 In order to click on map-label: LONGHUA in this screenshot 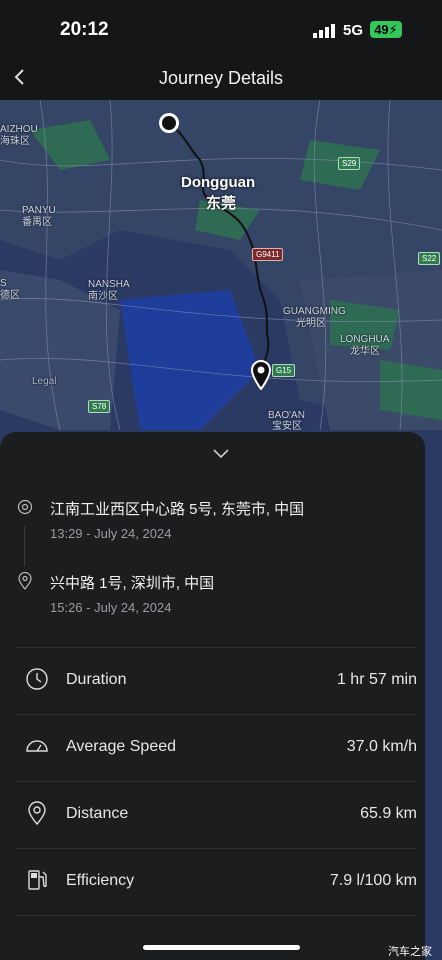, I will do `click(365, 339)`.